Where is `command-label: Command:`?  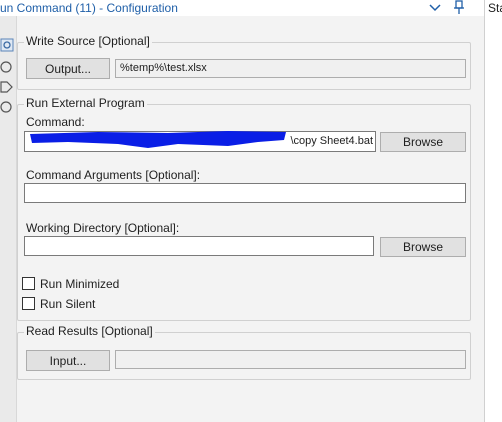
command-label: Command: is located at coordinates (55, 122).